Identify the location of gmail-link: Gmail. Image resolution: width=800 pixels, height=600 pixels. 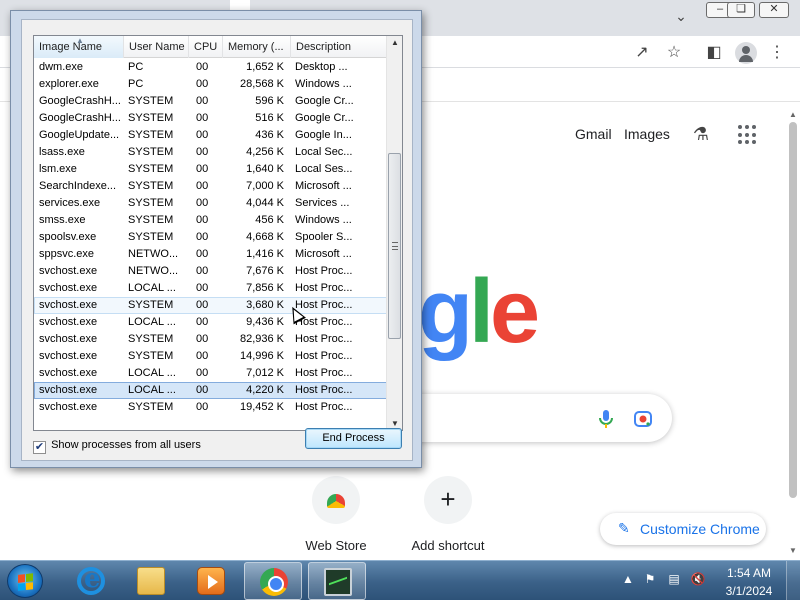
(593, 134).